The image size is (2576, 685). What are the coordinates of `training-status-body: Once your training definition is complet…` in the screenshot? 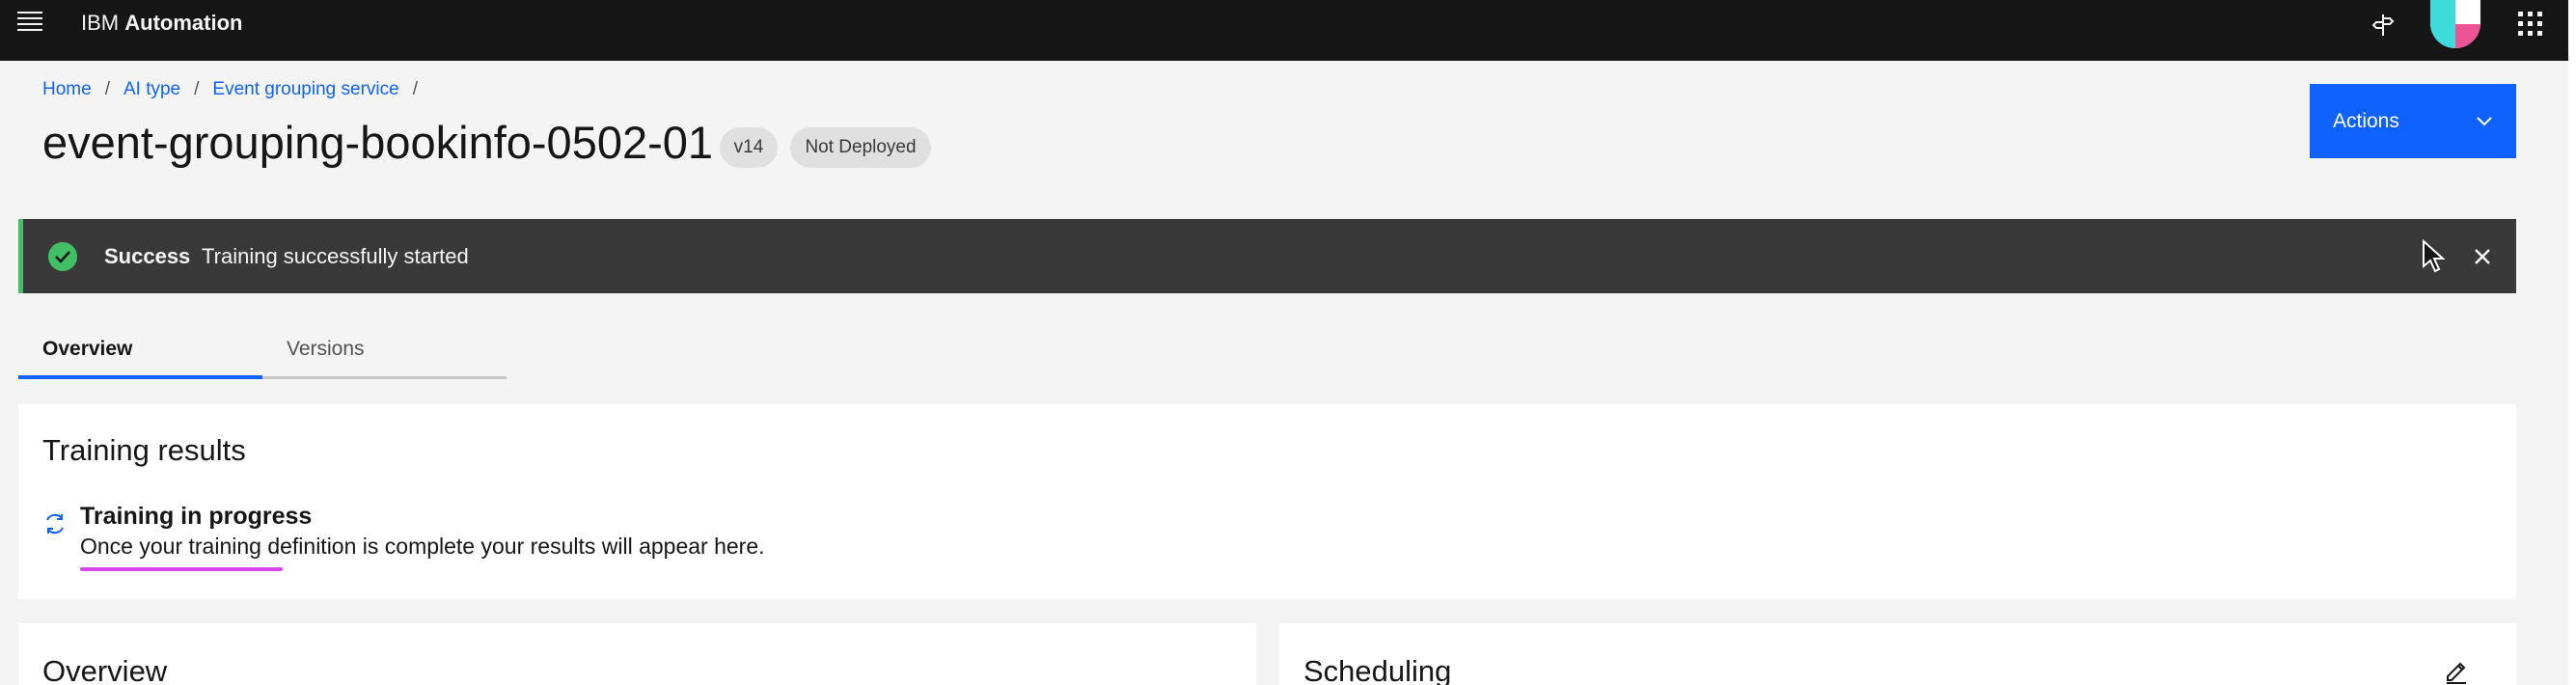 It's located at (422, 546).